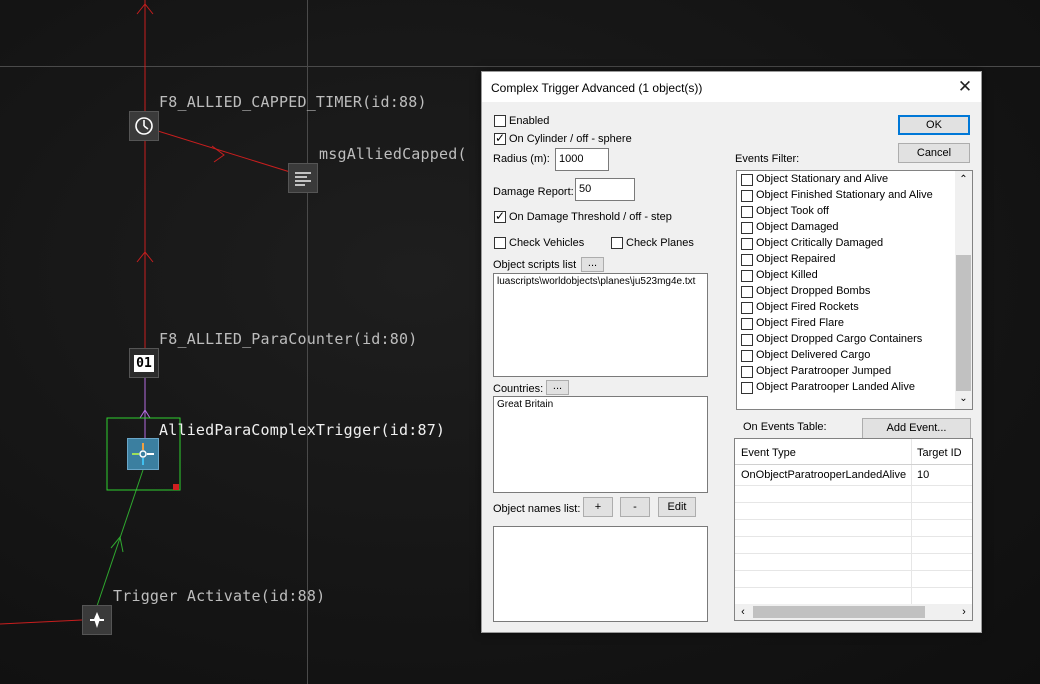 This screenshot has height=684, width=1040. What do you see at coordinates (934, 153) in the screenshot?
I see `cancel-button: Cancel` at bounding box center [934, 153].